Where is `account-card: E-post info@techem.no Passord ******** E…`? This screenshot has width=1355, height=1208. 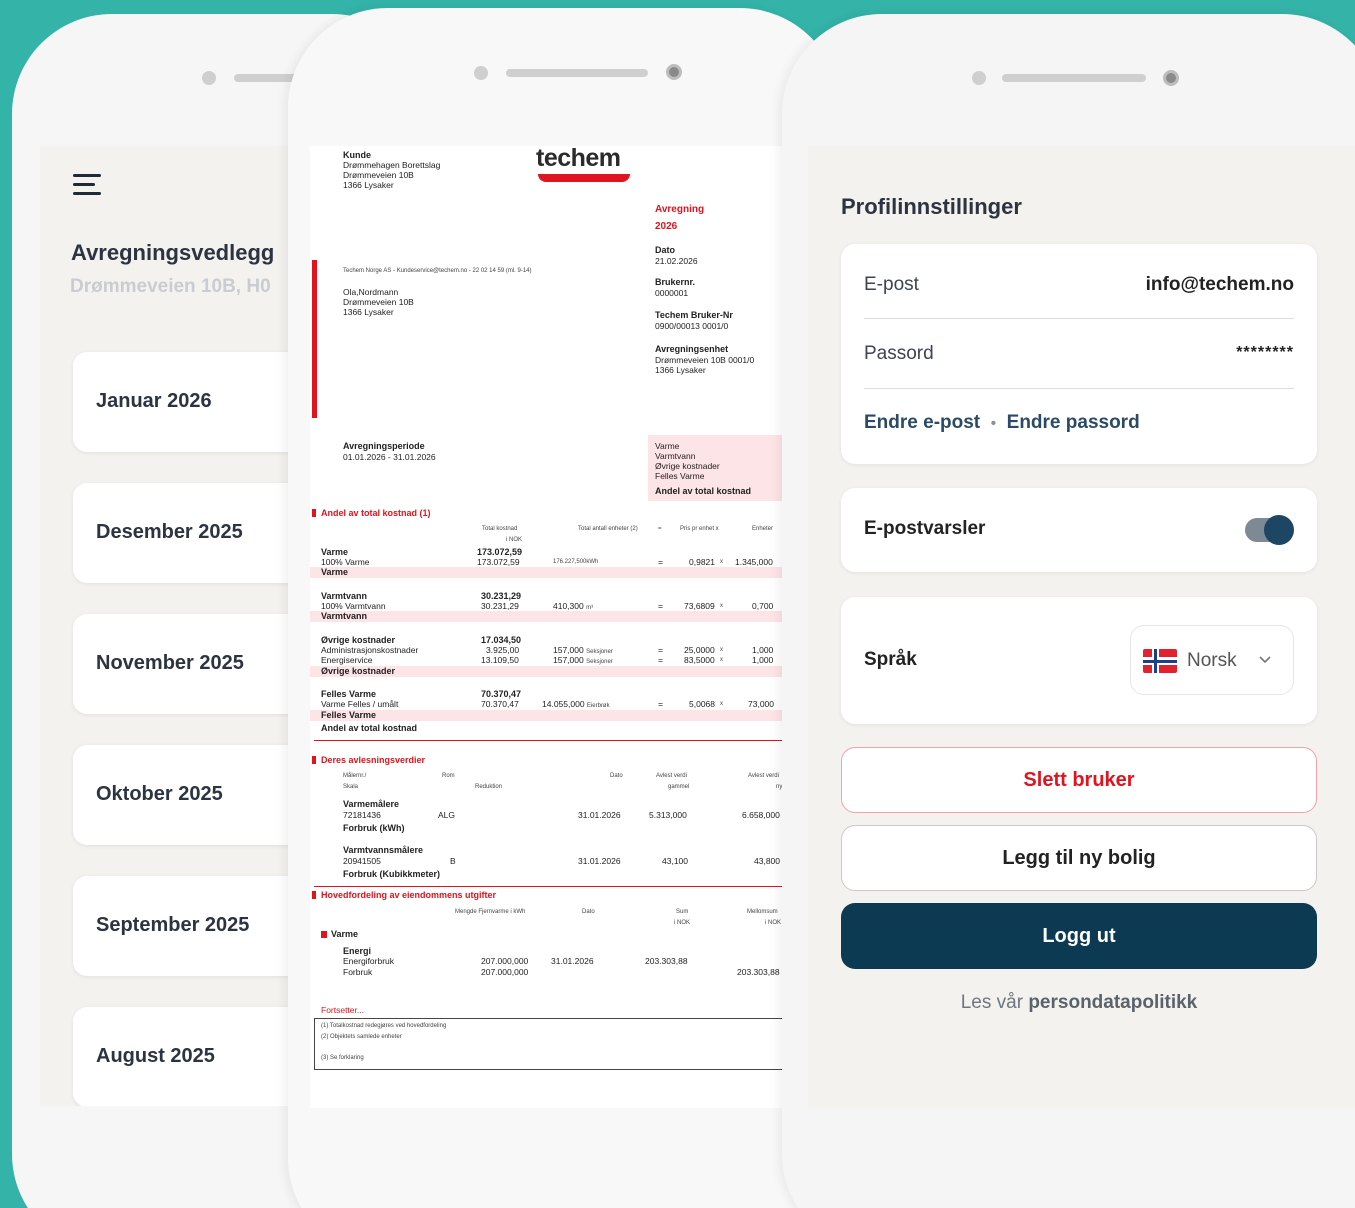
account-card: E-post info@techem.no Passord ******** E… is located at coordinates (1079, 354).